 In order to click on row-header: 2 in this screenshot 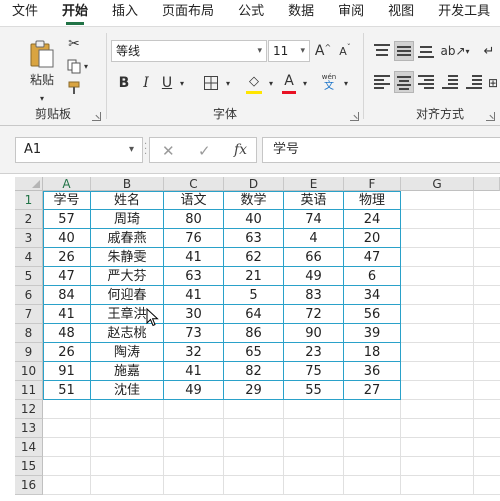, I will do `click(29, 219)`.